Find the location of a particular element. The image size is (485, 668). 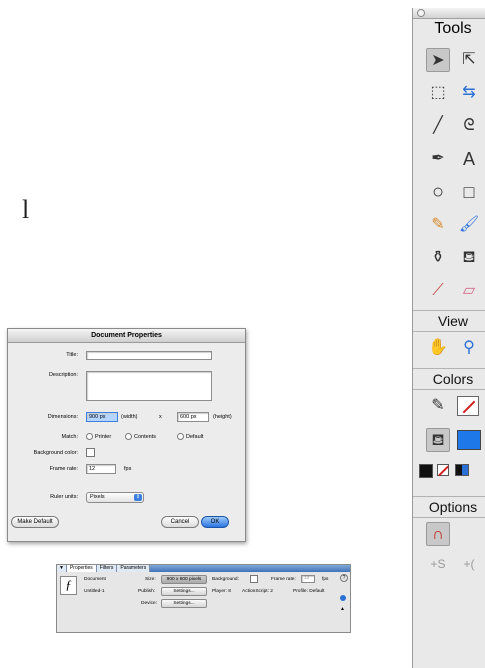

title-field is located at coordinates (149, 355).